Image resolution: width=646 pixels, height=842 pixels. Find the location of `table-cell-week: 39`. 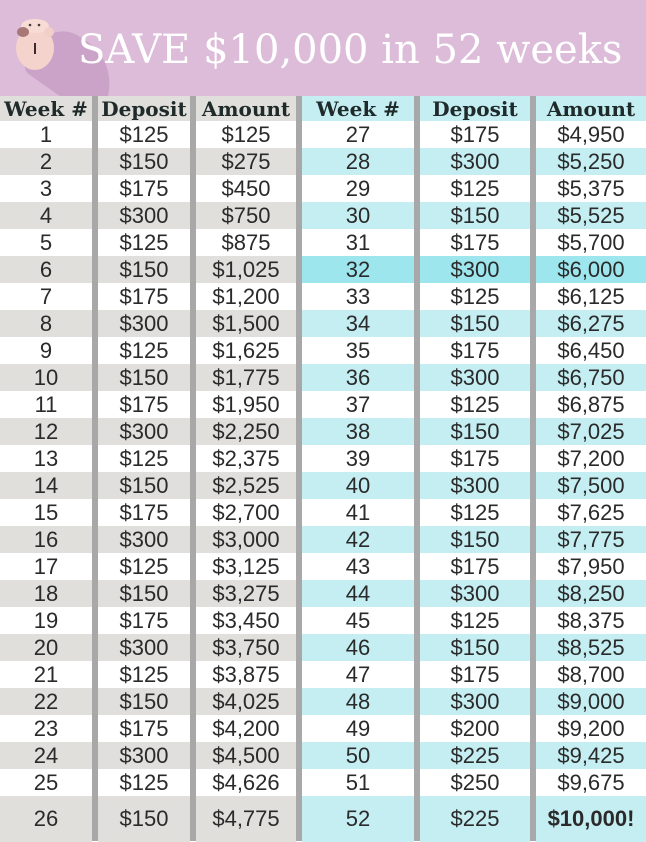

table-cell-week: 39 is located at coordinates (358, 458).